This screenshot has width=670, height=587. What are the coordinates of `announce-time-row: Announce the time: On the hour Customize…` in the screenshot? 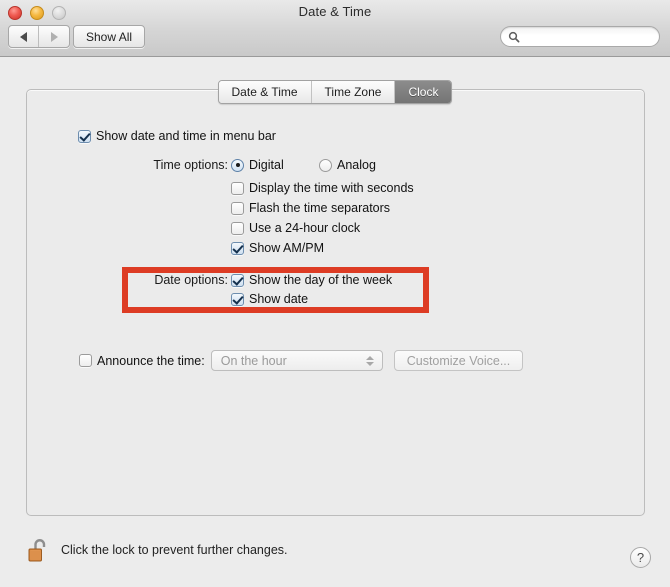 It's located at (301, 360).